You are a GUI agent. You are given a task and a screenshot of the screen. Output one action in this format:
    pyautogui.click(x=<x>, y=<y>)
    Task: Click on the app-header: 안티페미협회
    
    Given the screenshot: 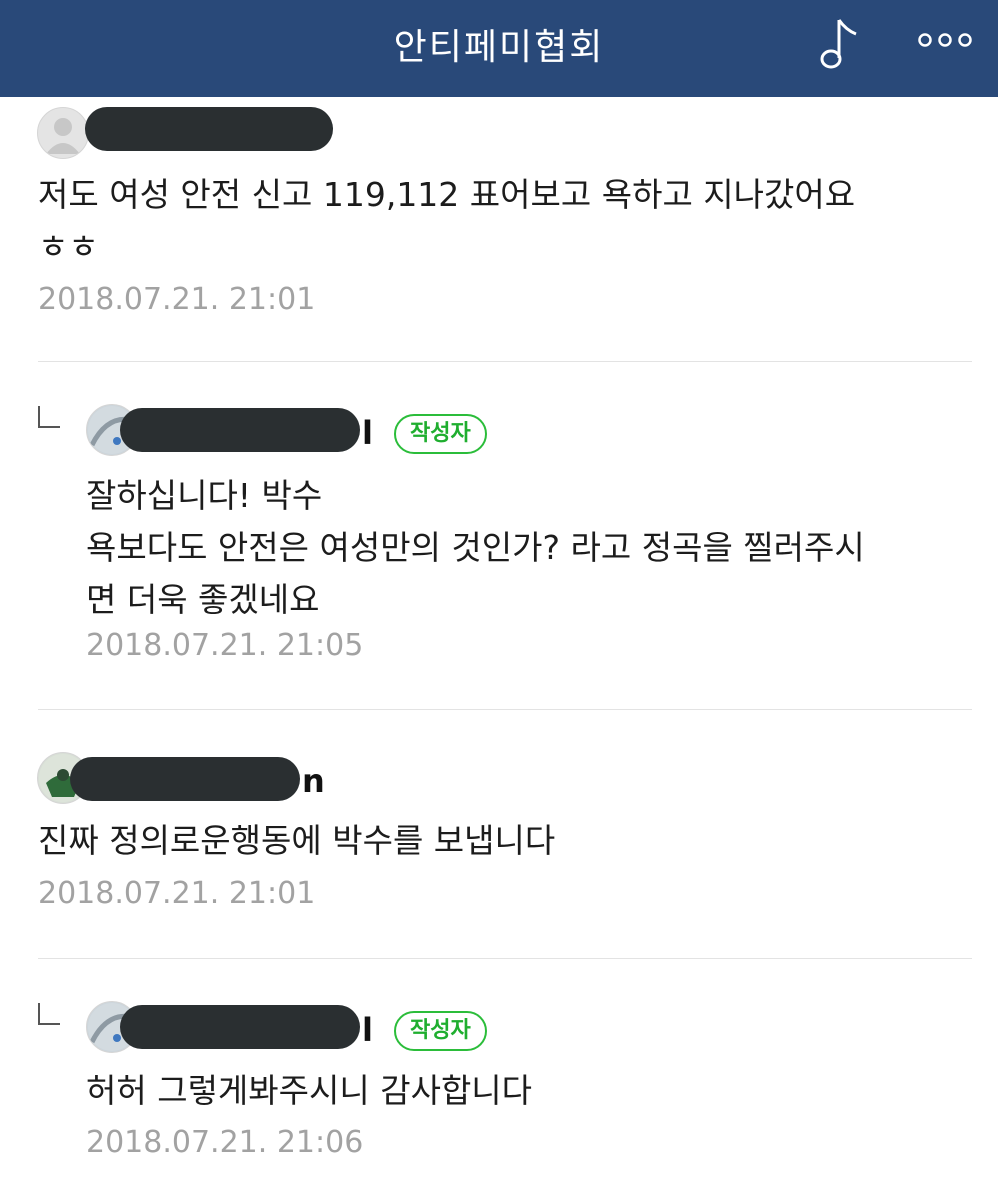 What is the action you would take?
    pyautogui.click(x=499, y=48)
    